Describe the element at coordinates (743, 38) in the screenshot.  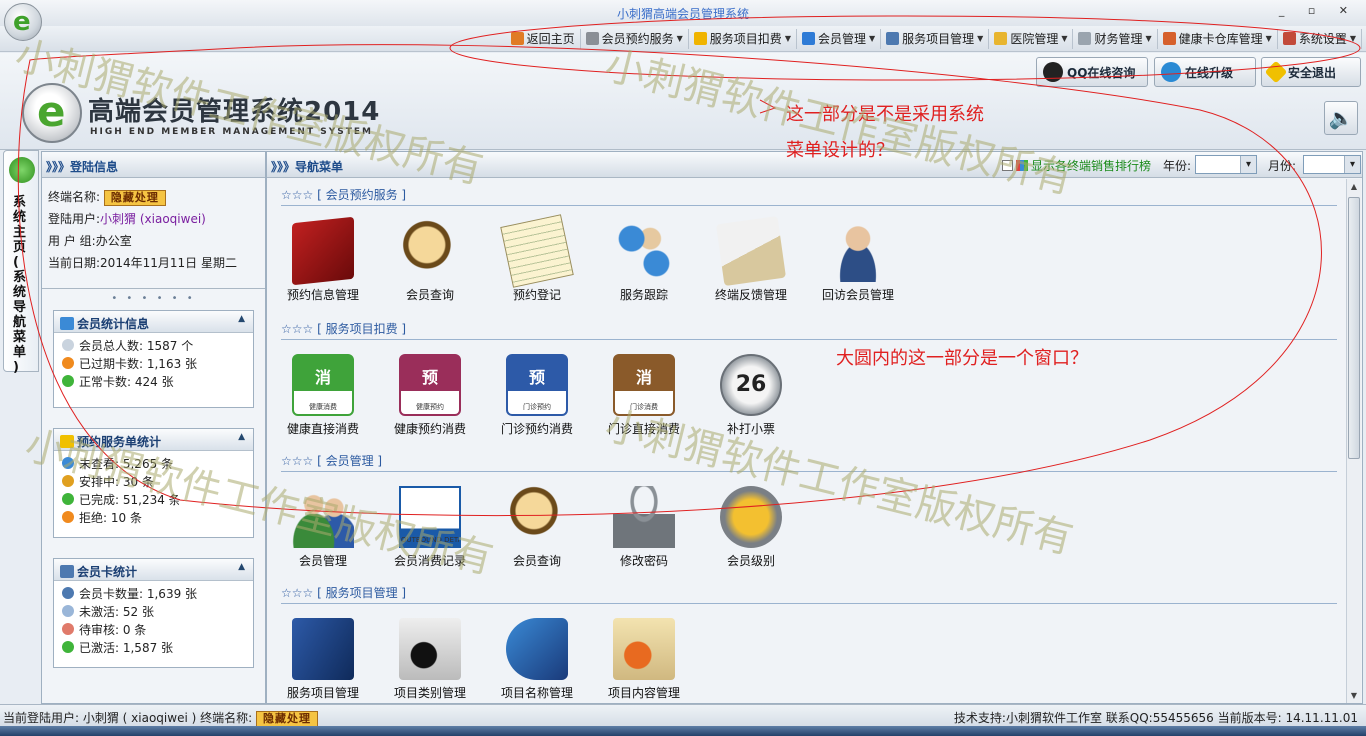
I see `menu-item-2: 服务项目扣费 ▼` at that location.